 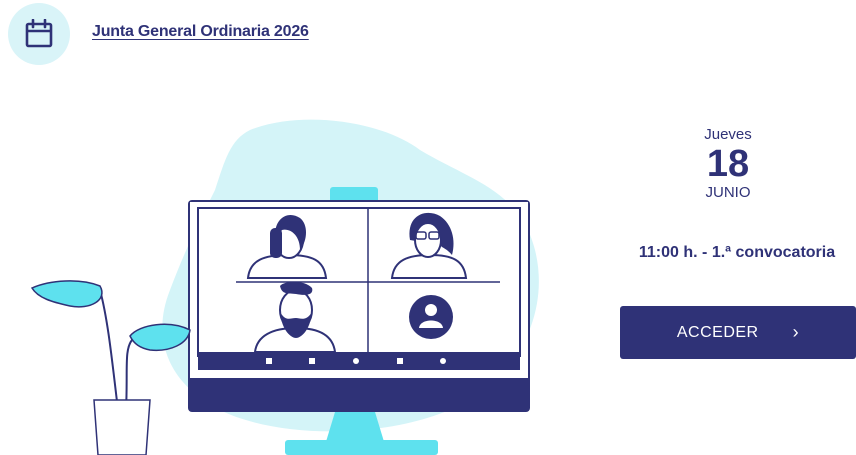 What do you see at coordinates (728, 134) in the screenshot?
I see `event-weekday: Jueves` at bounding box center [728, 134].